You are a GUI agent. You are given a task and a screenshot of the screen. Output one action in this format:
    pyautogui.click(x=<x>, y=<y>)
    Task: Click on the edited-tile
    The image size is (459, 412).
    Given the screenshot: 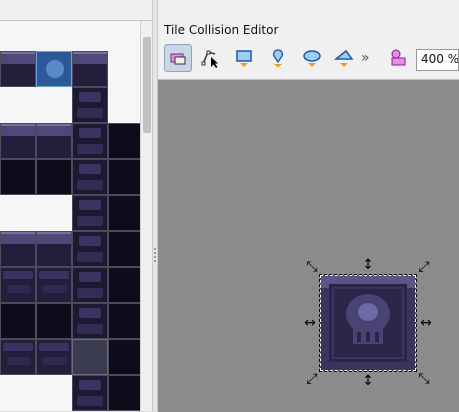 What is the action you would take?
    pyautogui.click(x=368, y=323)
    